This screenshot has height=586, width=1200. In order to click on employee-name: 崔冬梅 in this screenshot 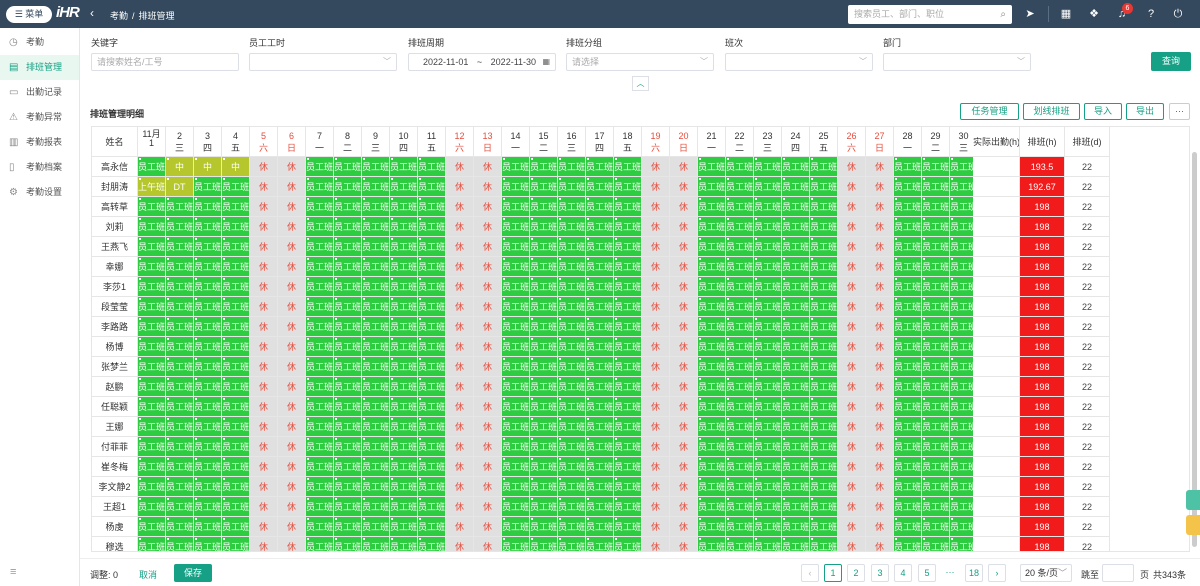, I will do `click(115, 467)`.